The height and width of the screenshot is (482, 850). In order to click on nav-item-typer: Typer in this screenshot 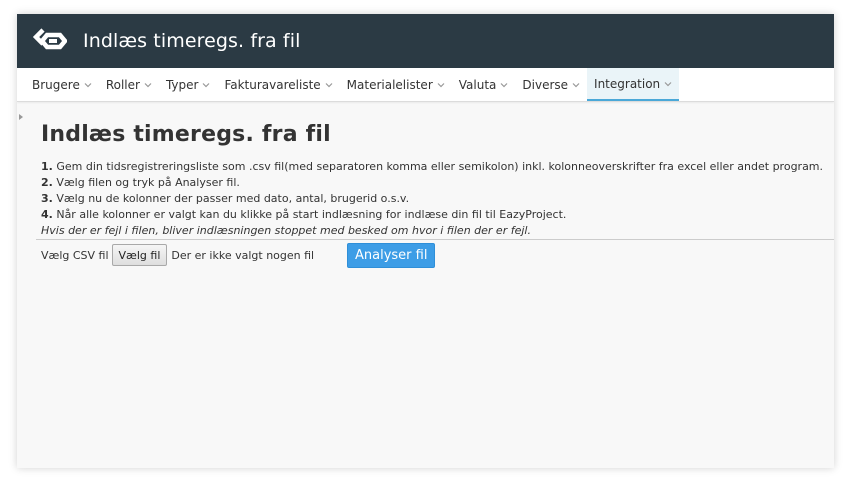, I will do `click(188, 84)`.